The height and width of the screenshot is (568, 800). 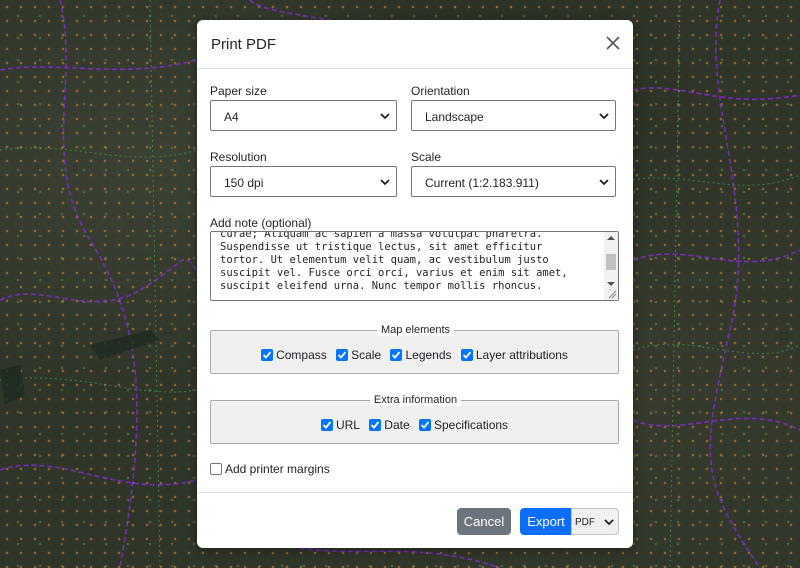 I want to click on specifications-label: Specifications, so click(x=471, y=425).